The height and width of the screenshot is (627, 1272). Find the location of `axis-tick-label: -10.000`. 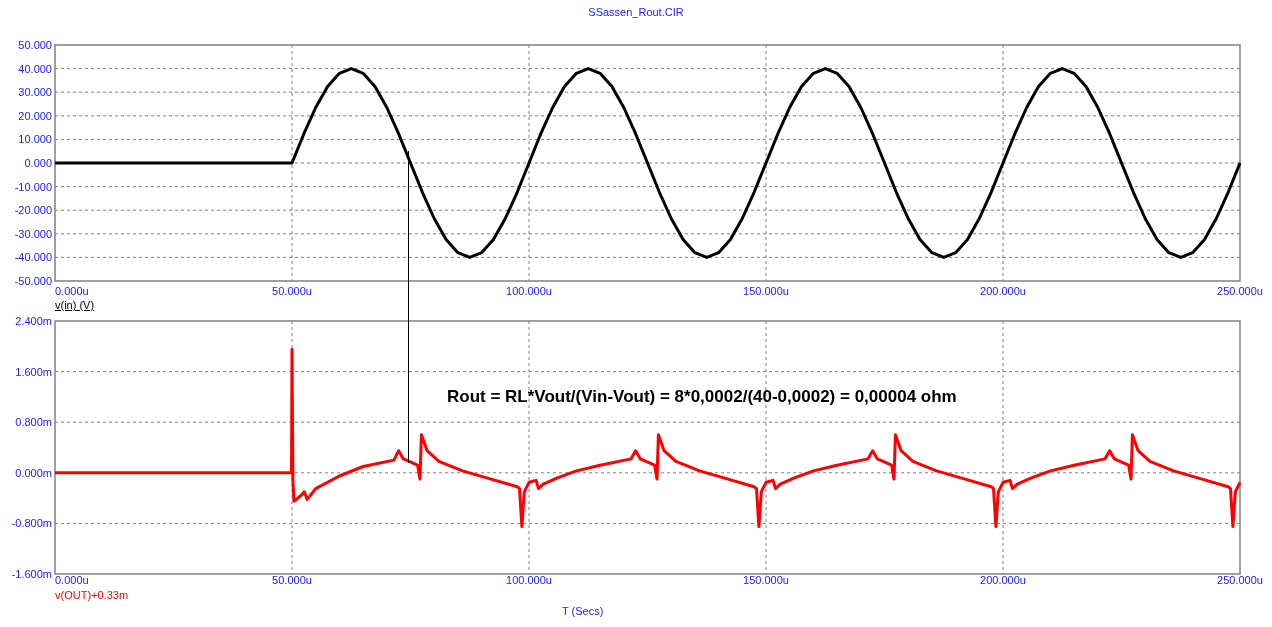

axis-tick-label: -10.000 is located at coordinates (33, 186).